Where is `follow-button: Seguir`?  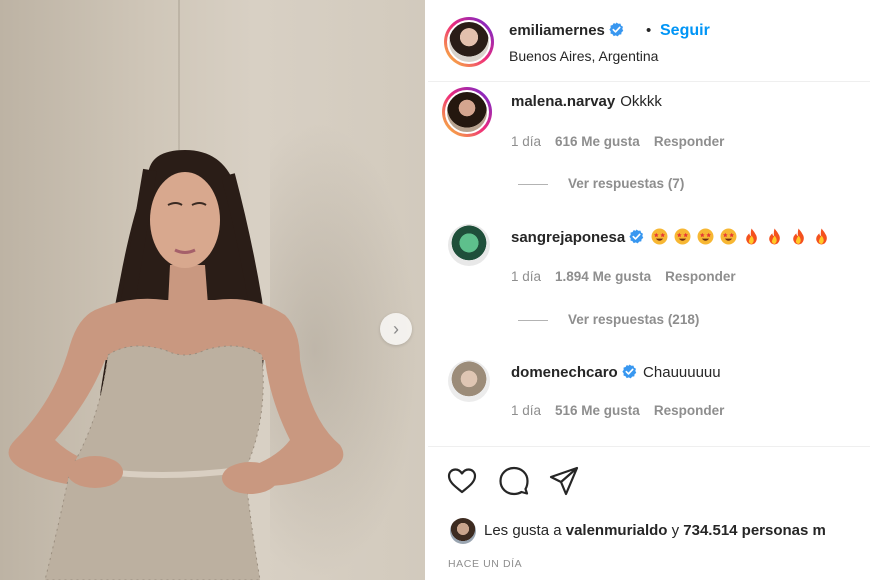
follow-button: Seguir is located at coordinates (685, 31).